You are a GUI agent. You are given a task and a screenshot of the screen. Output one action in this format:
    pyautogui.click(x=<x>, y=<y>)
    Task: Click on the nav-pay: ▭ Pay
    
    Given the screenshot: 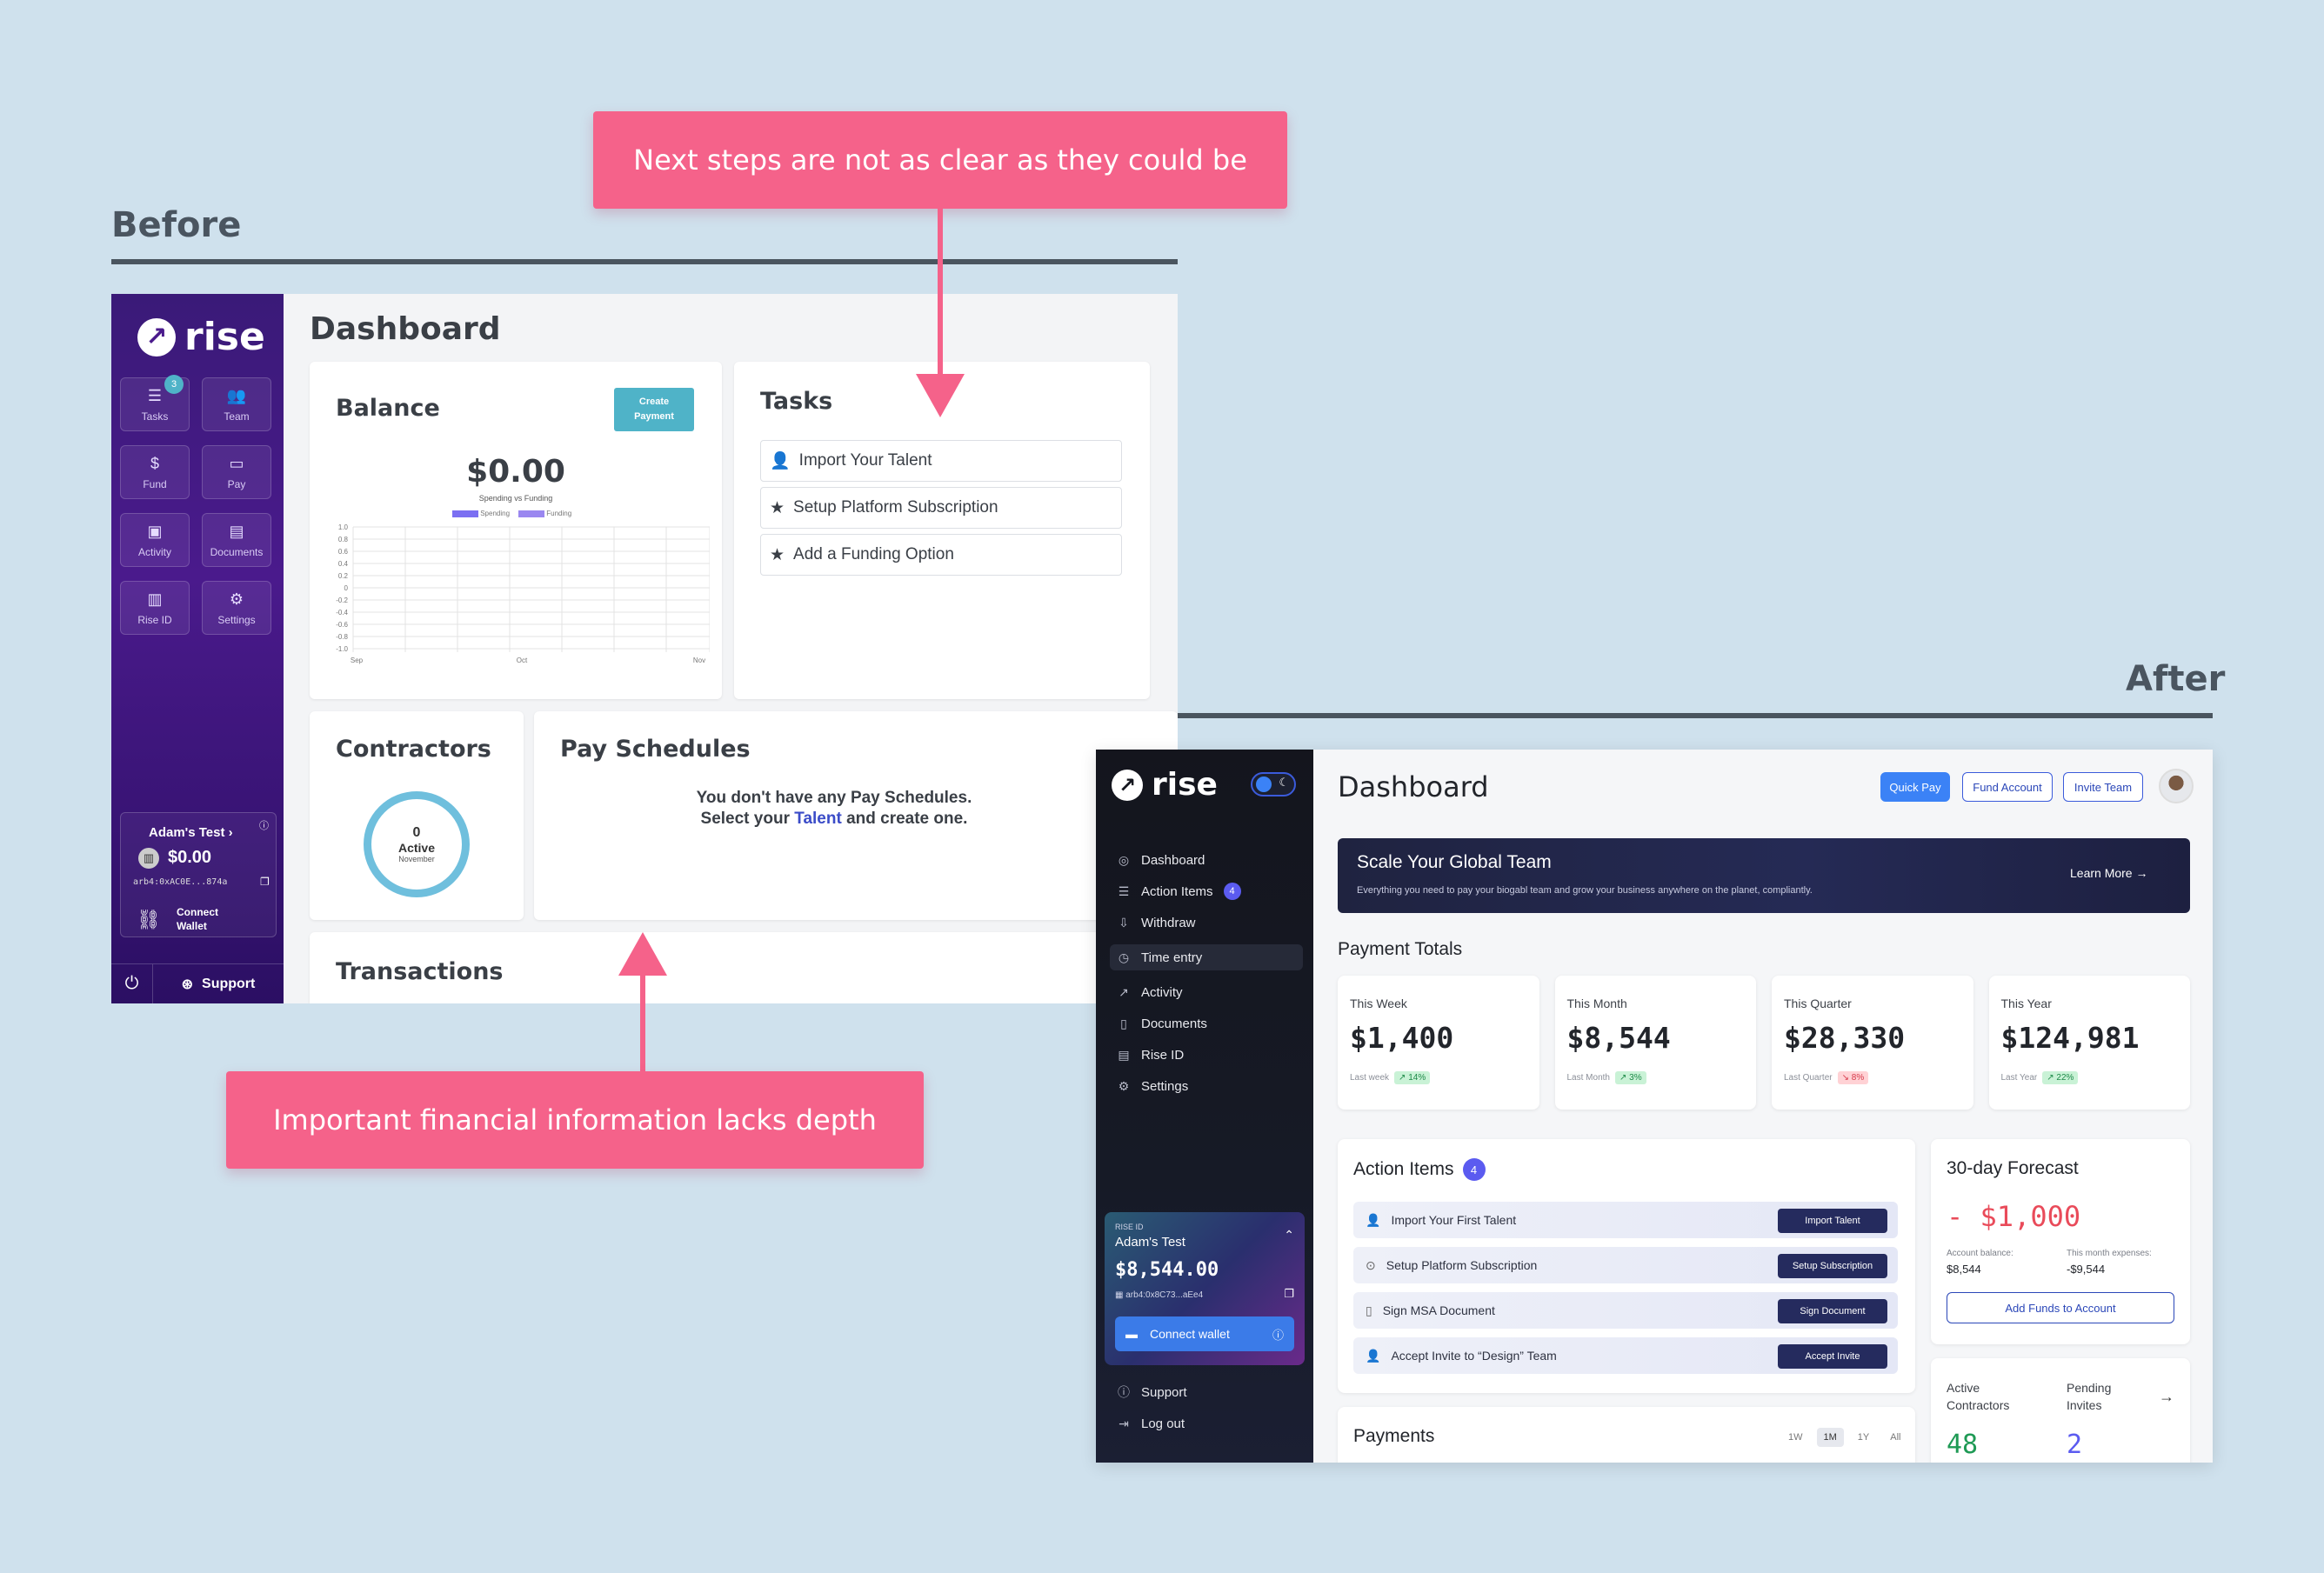 What is the action you would take?
    pyautogui.click(x=237, y=472)
    